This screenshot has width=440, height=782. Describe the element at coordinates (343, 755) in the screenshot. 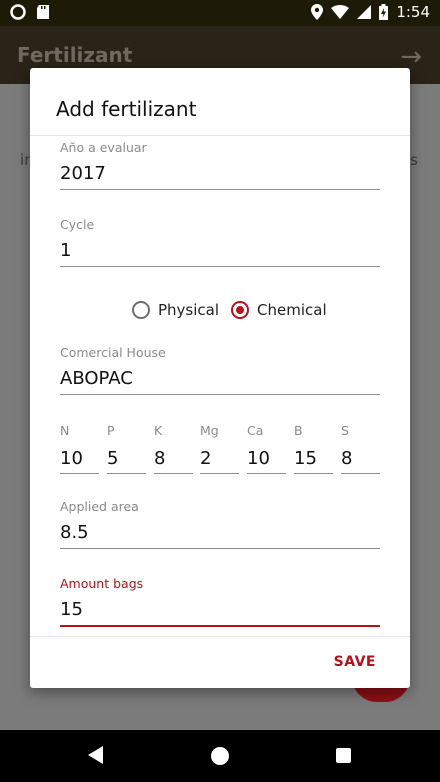

I see `recent-apps-icon` at that location.